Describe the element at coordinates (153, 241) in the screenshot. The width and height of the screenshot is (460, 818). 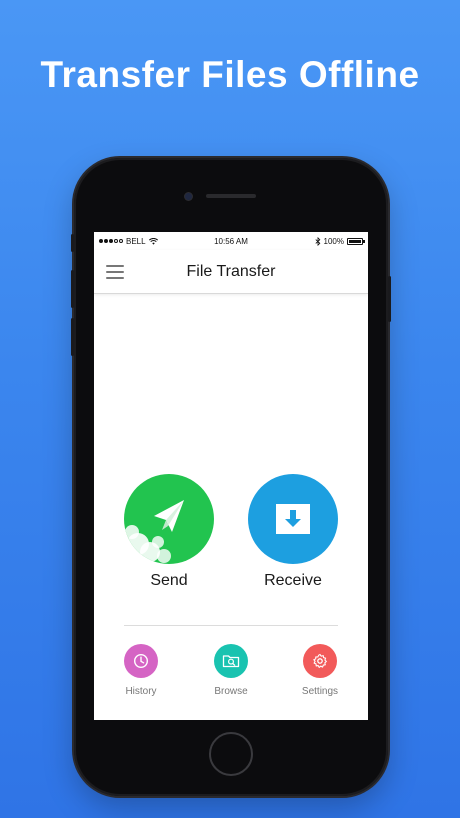
I see `wifi-icon` at that location.